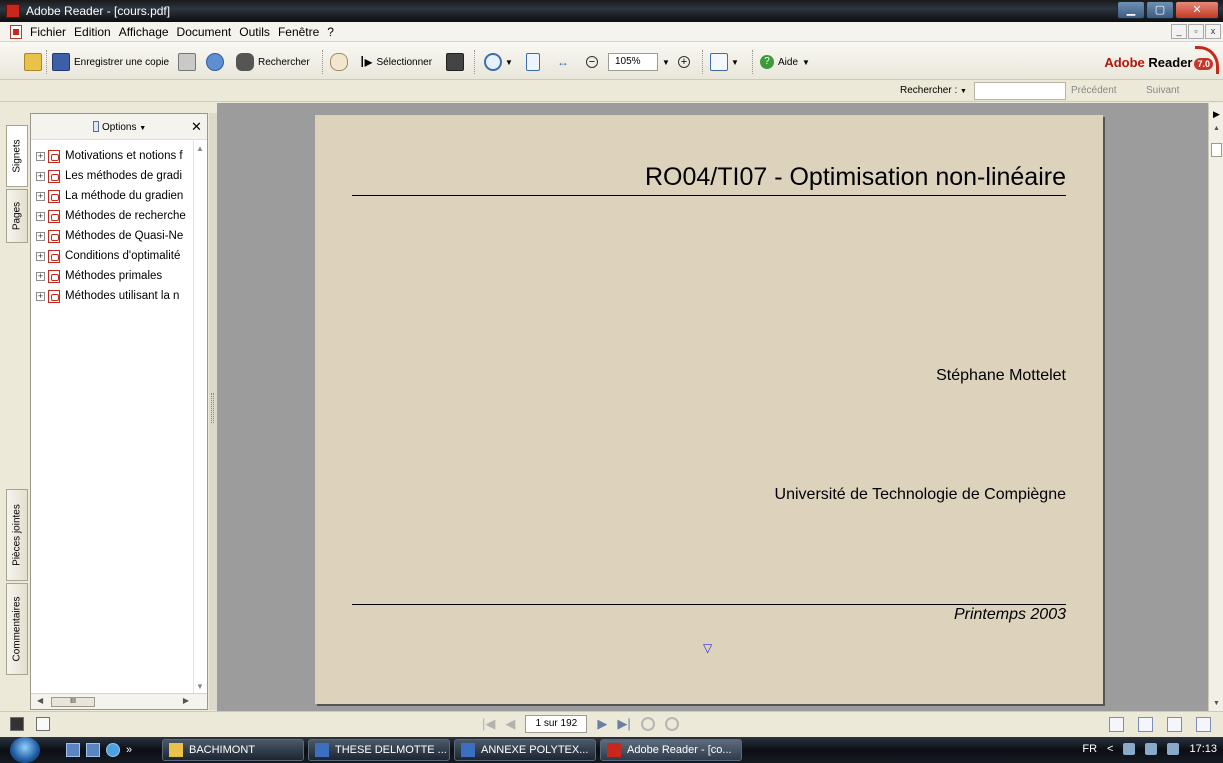 The image size is (1223, 763). What do you see at coordinates (43, 724) in the screenshot?
I see `page-icon` at bounding box center [43, 724].